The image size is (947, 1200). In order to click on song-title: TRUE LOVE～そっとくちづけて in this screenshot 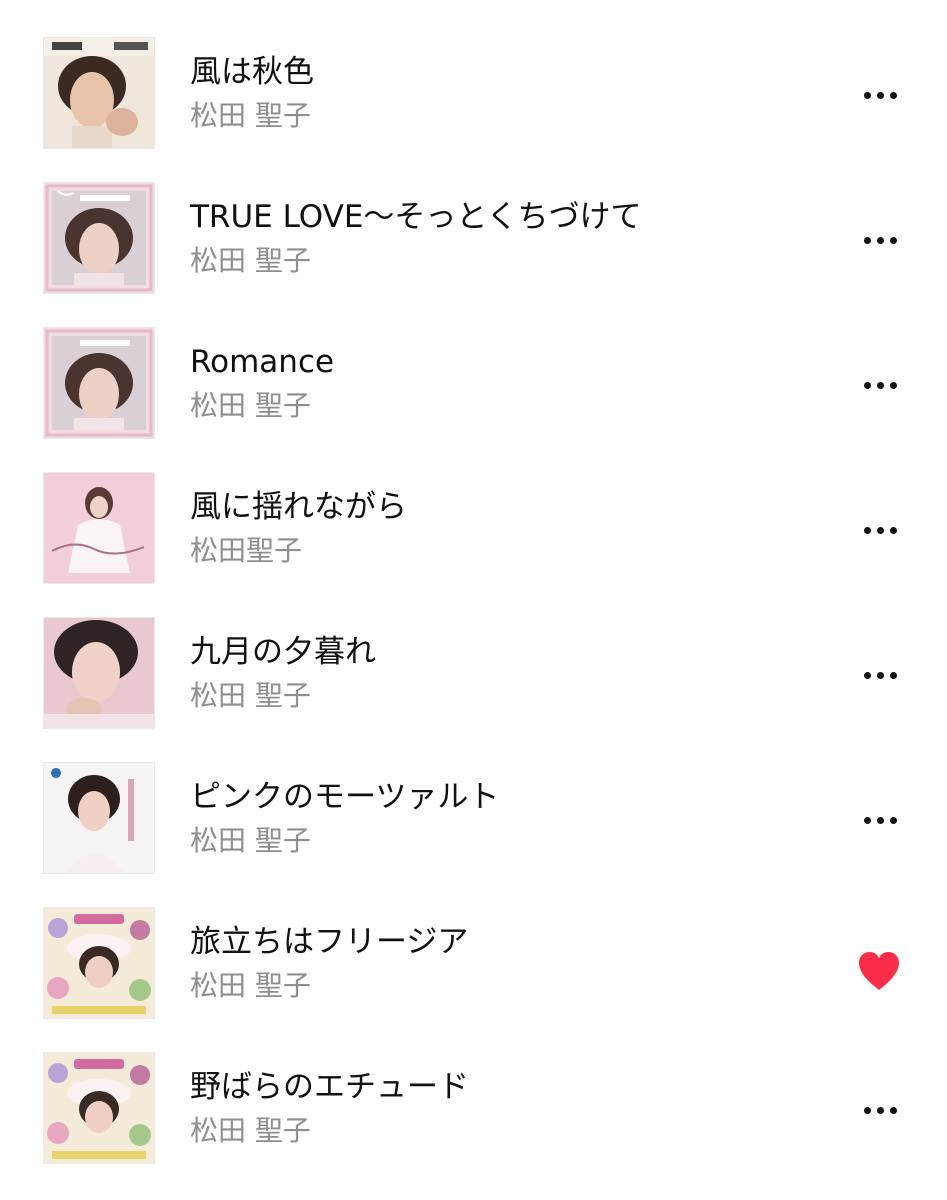, I will do `click(416, 217)`.